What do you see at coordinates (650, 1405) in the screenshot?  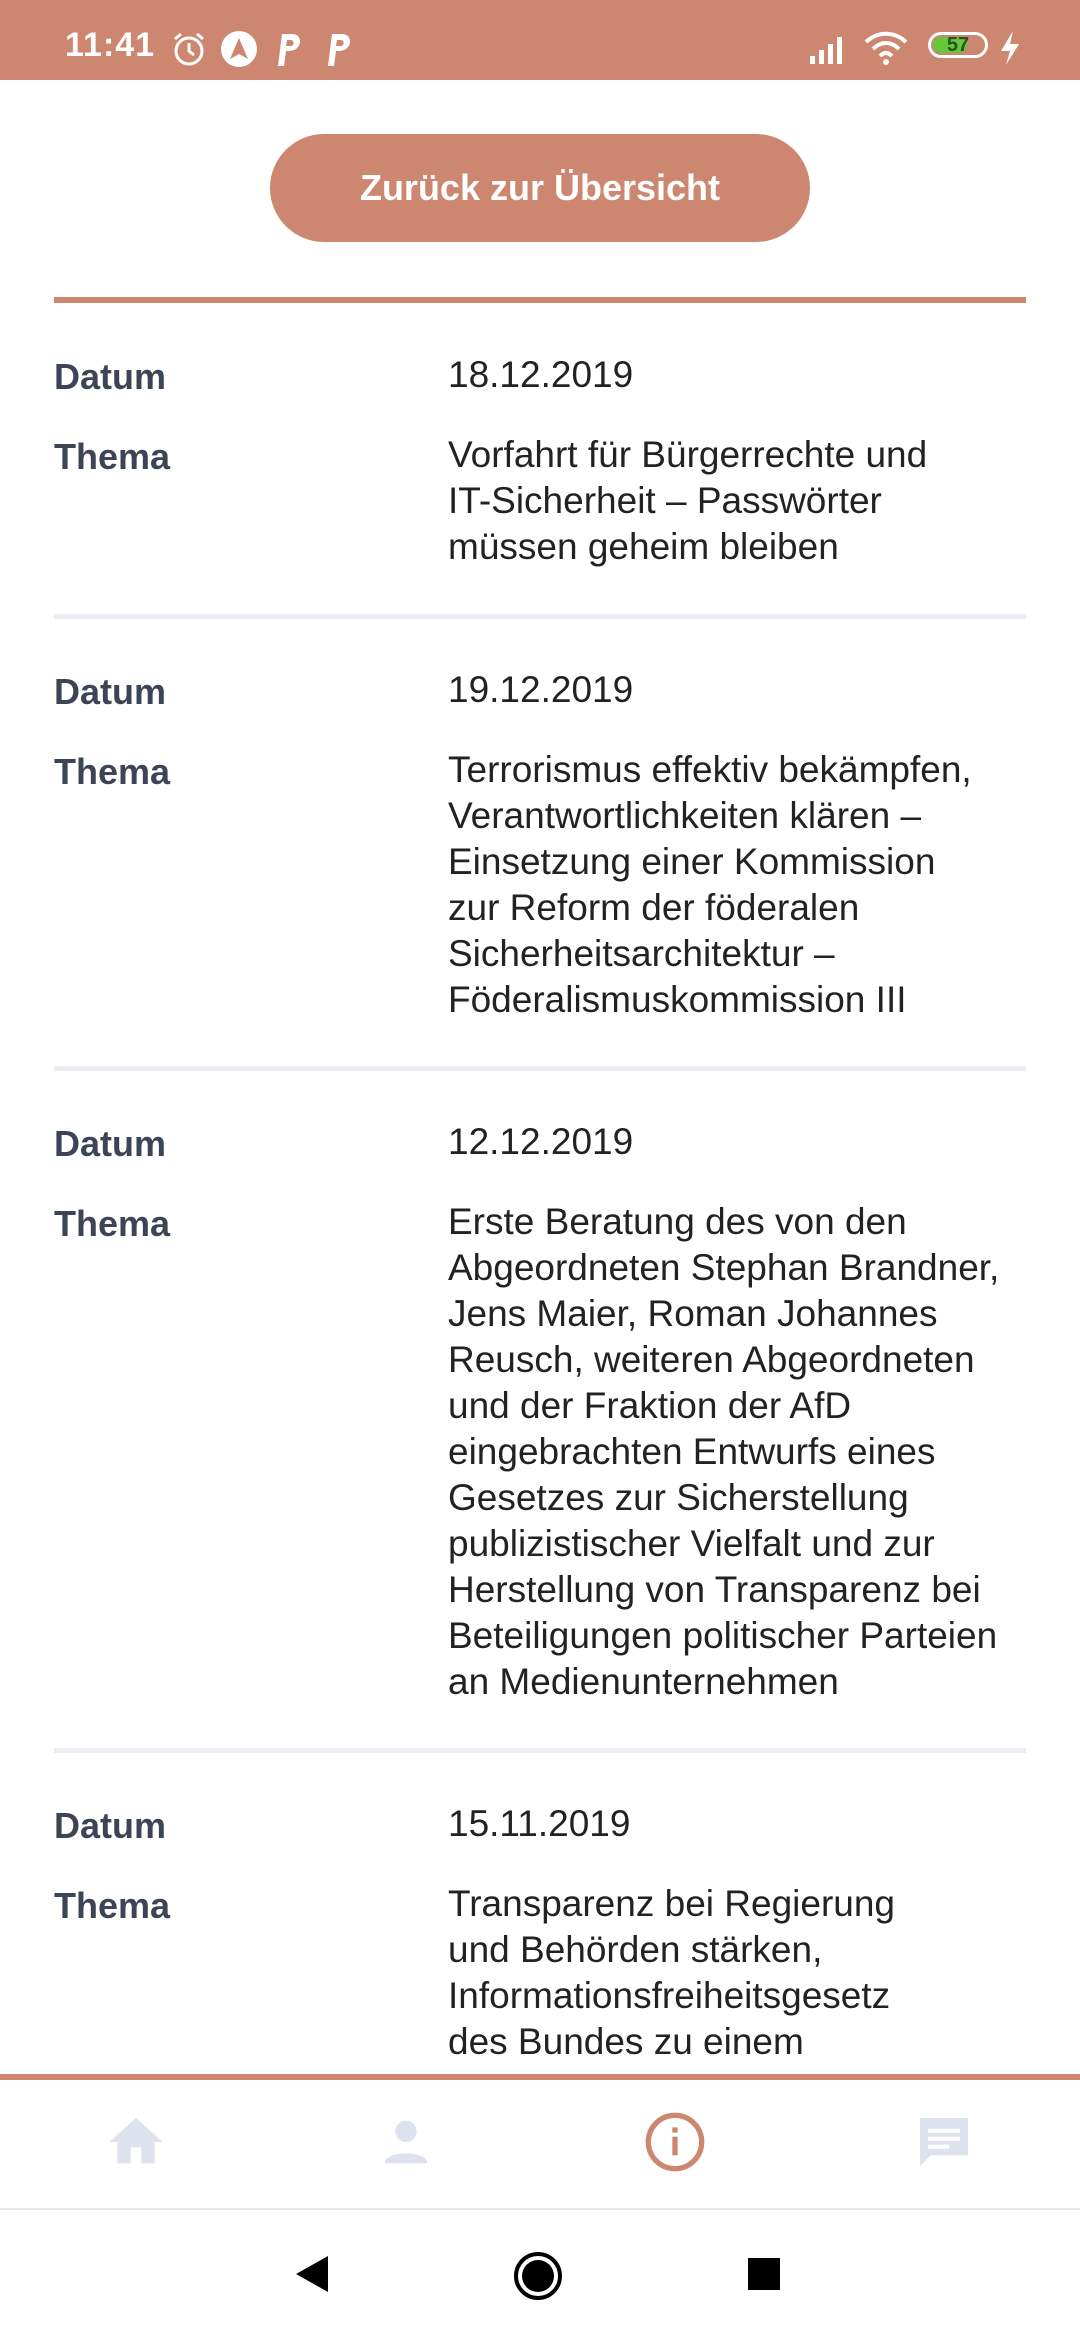 I see `topic-line: und der Fraktion der AfD` at bounding box center [650, 1405].